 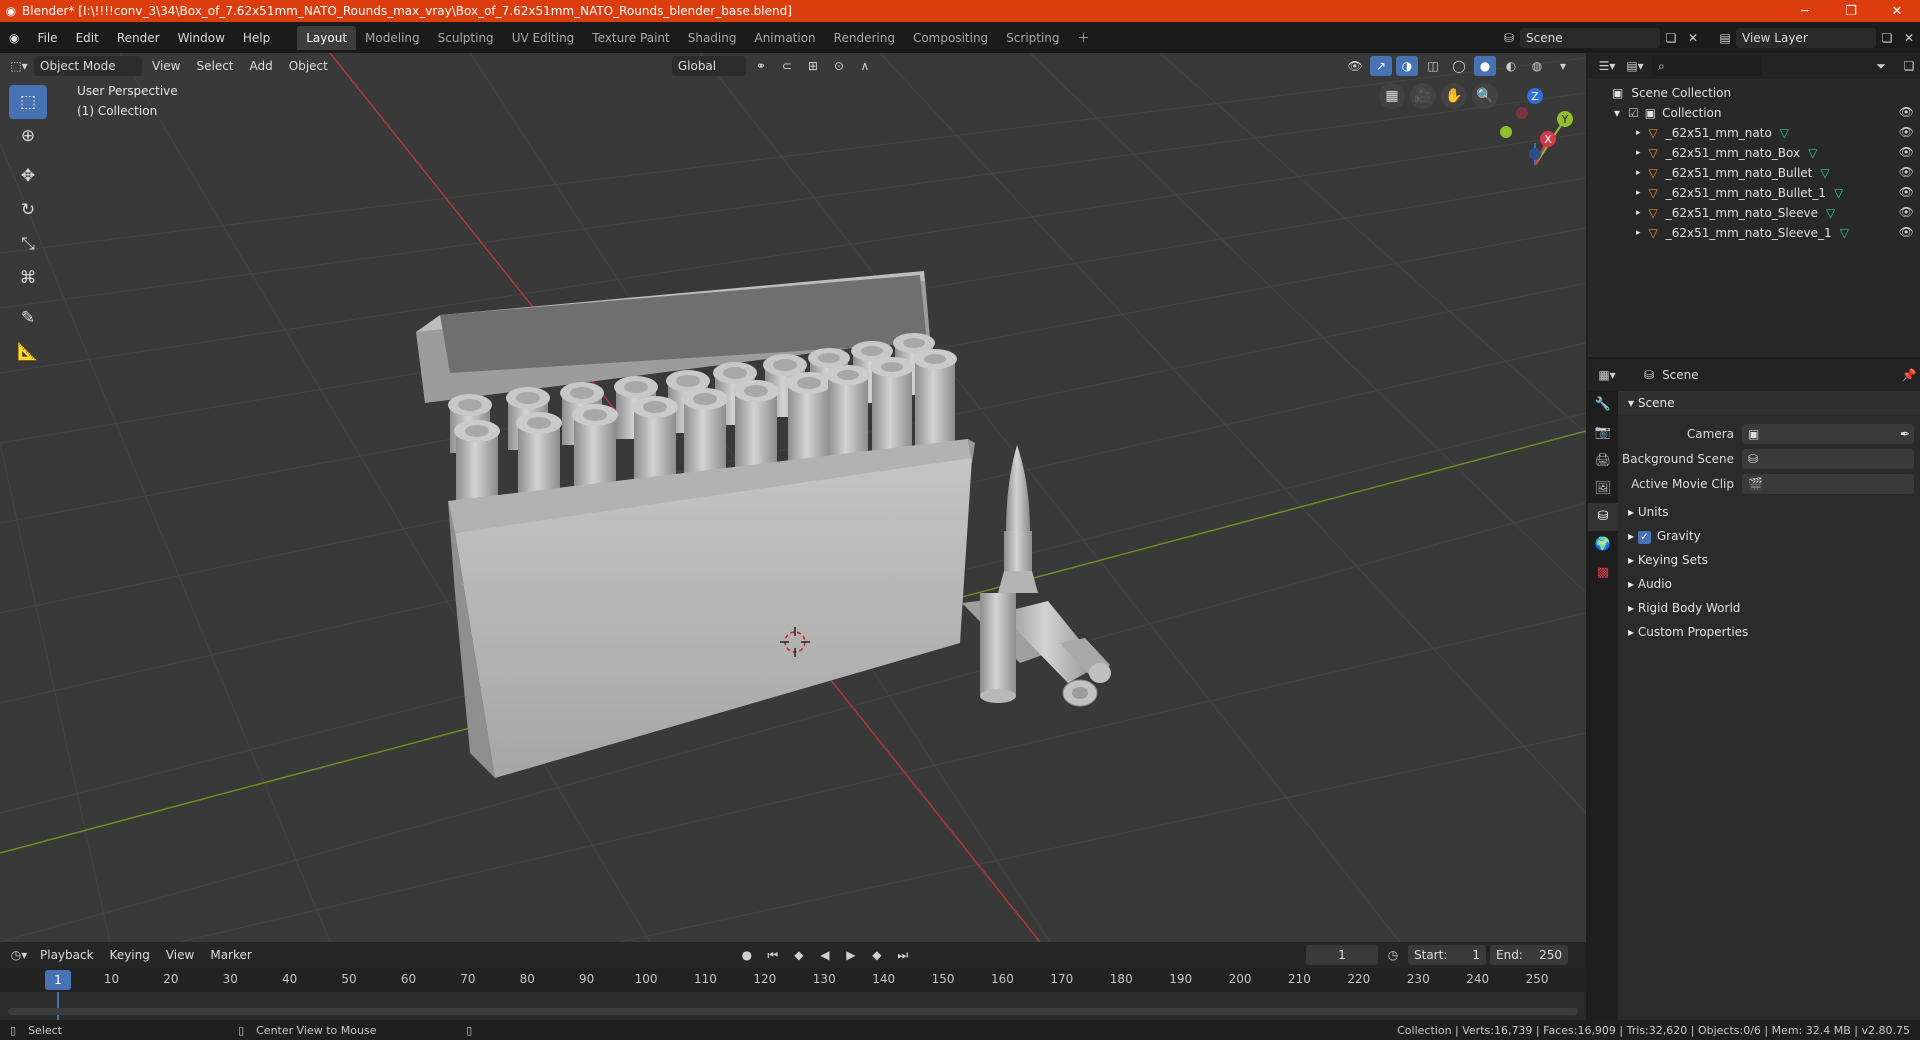 What do you see at coordinates (466, 38) in the screenshot?
I see `tab-sculpting: Sculpting` at bounding box center [466, 38].